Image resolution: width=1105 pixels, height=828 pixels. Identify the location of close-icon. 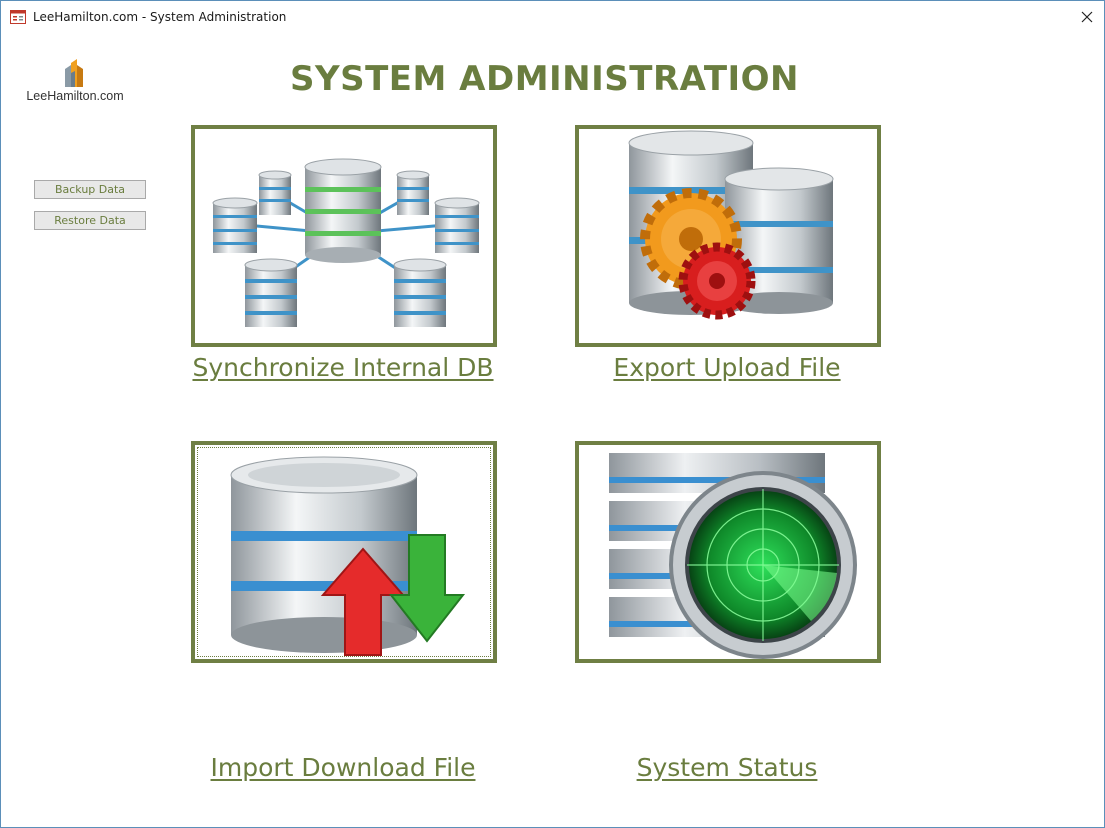
(1087, 17).